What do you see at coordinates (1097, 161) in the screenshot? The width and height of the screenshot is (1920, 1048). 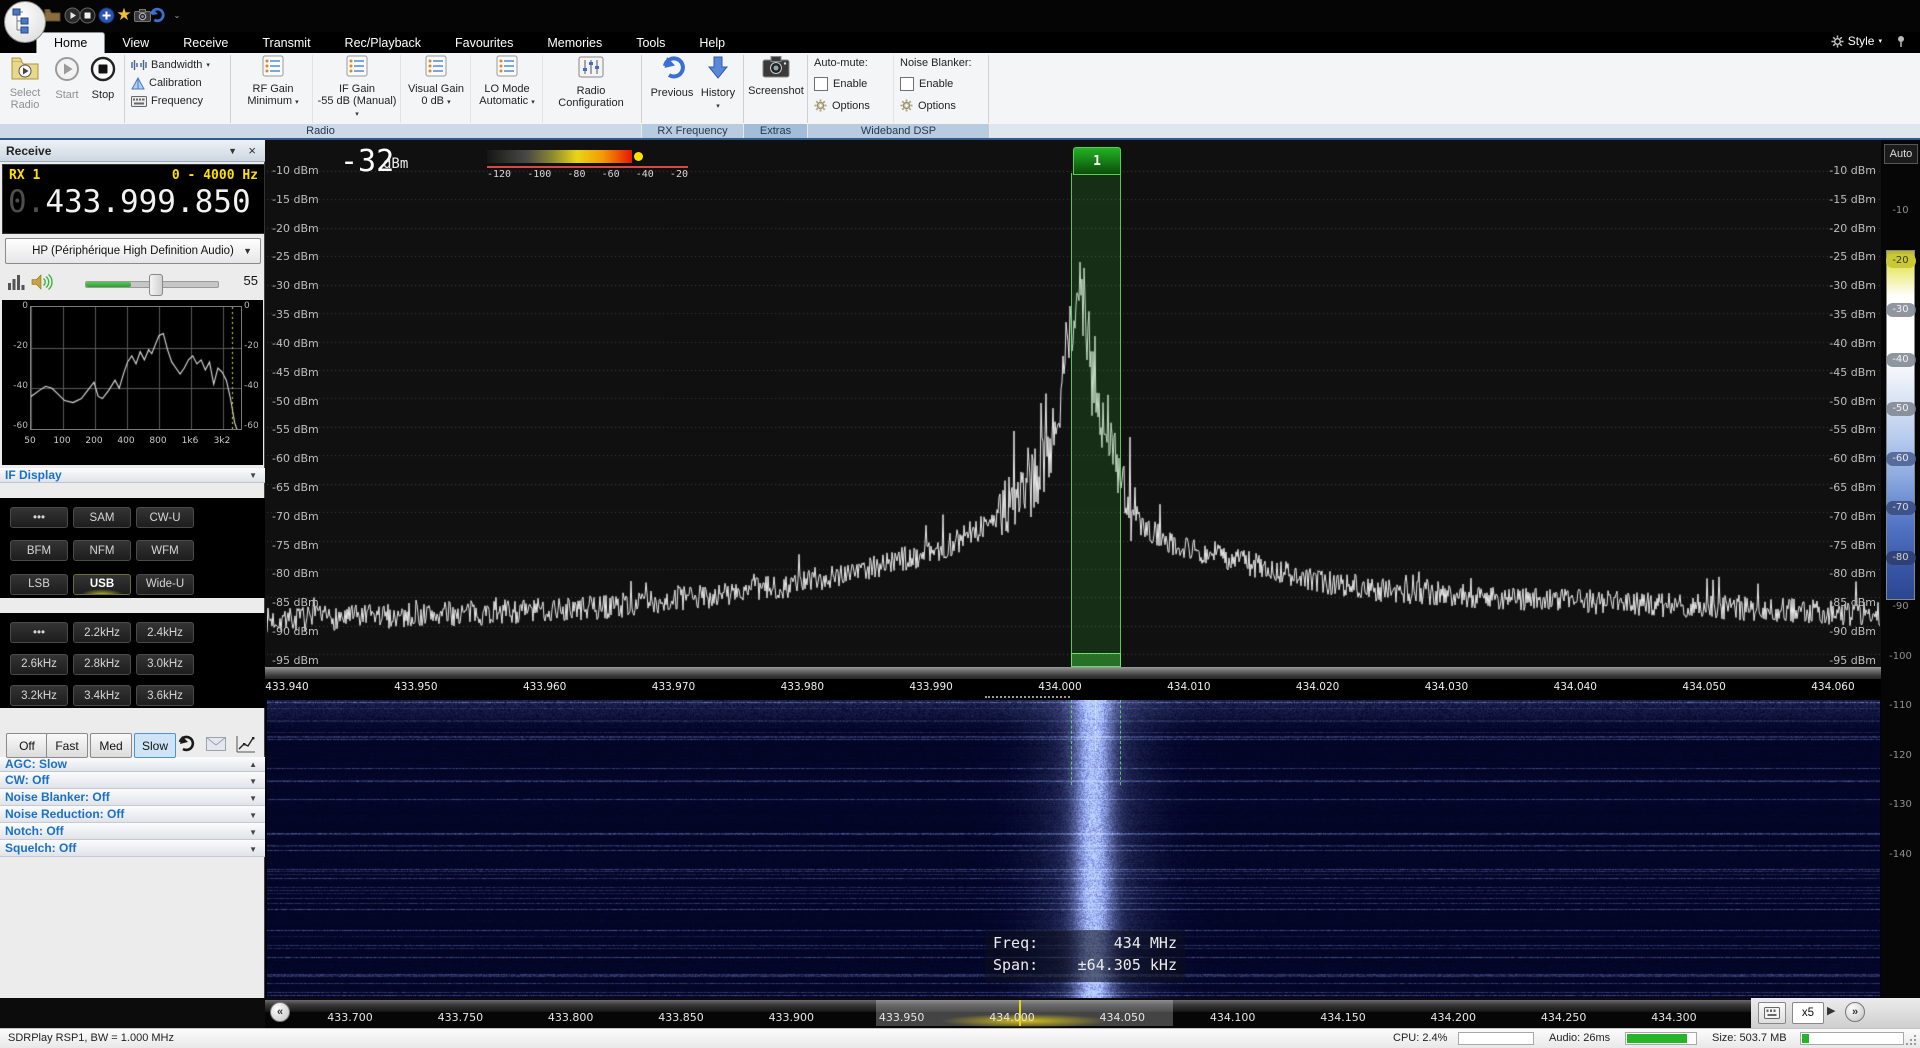 I see `tuning-marker: 1` at bounding box center [1097, 161].